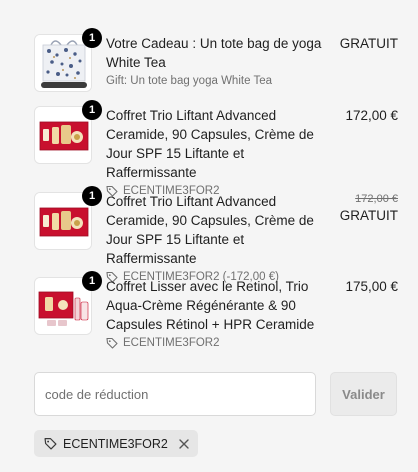  Describe the element at coordinates (189, 81) in the screenshot. I see `gift-subtitle: Gift: Un tote bag yoga White Tea` at that location.